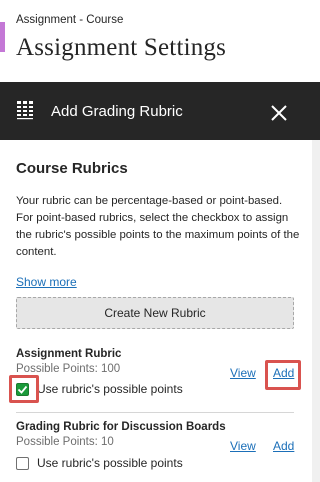  Describe the element at coordinates (283, 446) in the screenshot. I see `add-rubric-link: Add` at that location.